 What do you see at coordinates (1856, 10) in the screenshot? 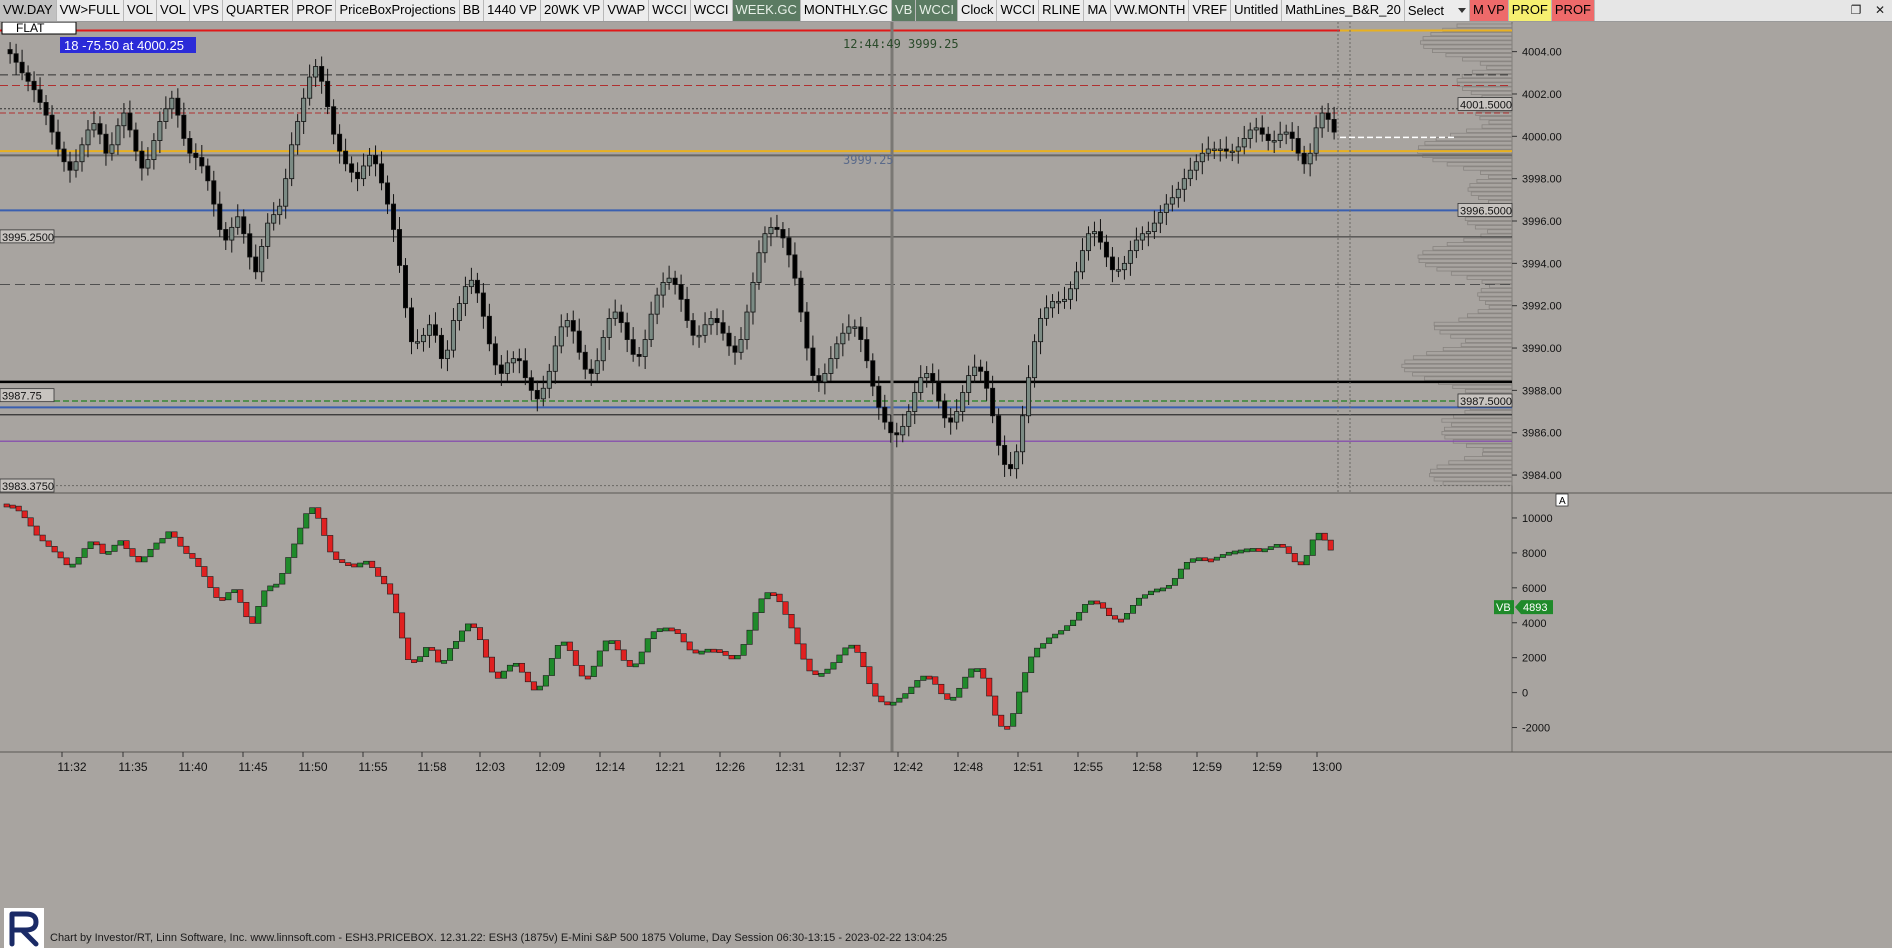
I see `restore-icon: ❐` at bounding box center [1856, 10].